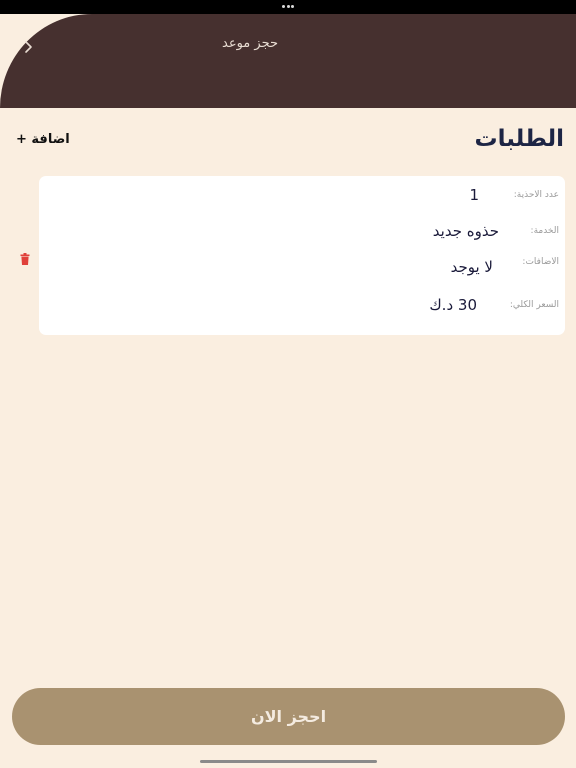  I want to click on extras-label: الاضافات:, so click(540, 262).